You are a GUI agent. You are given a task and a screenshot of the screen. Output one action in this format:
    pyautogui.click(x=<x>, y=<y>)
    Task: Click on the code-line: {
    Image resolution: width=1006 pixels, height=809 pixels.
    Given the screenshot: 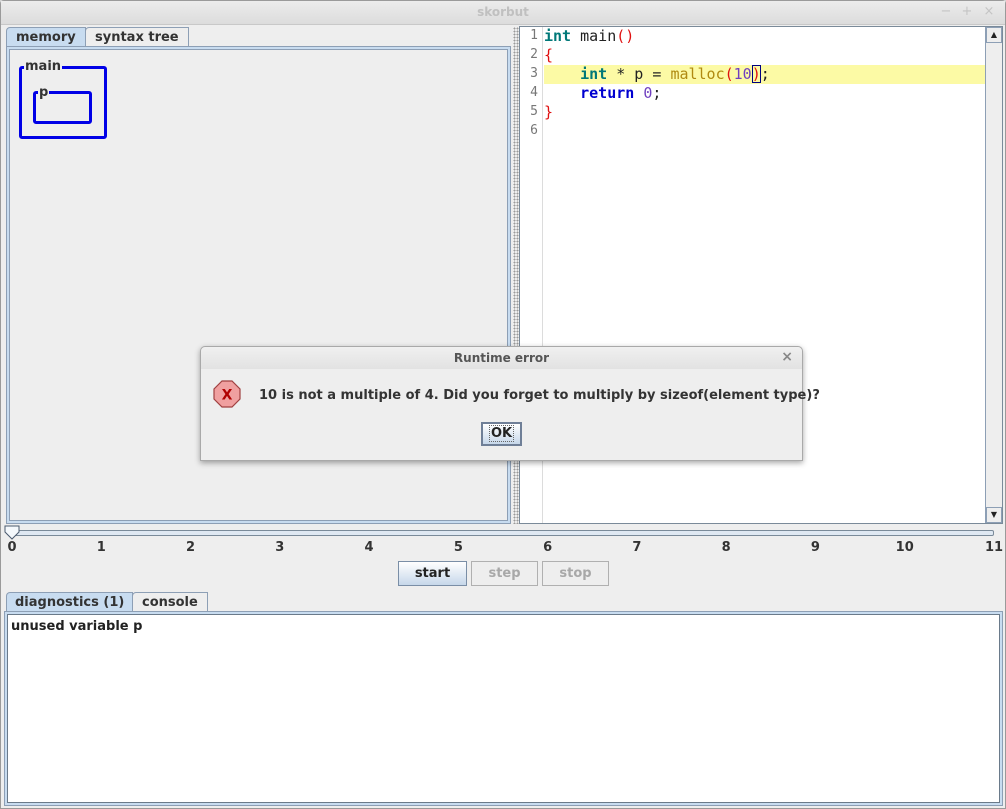 What is the action you would take?
    pyautogui.click(x=764, y=55)
    